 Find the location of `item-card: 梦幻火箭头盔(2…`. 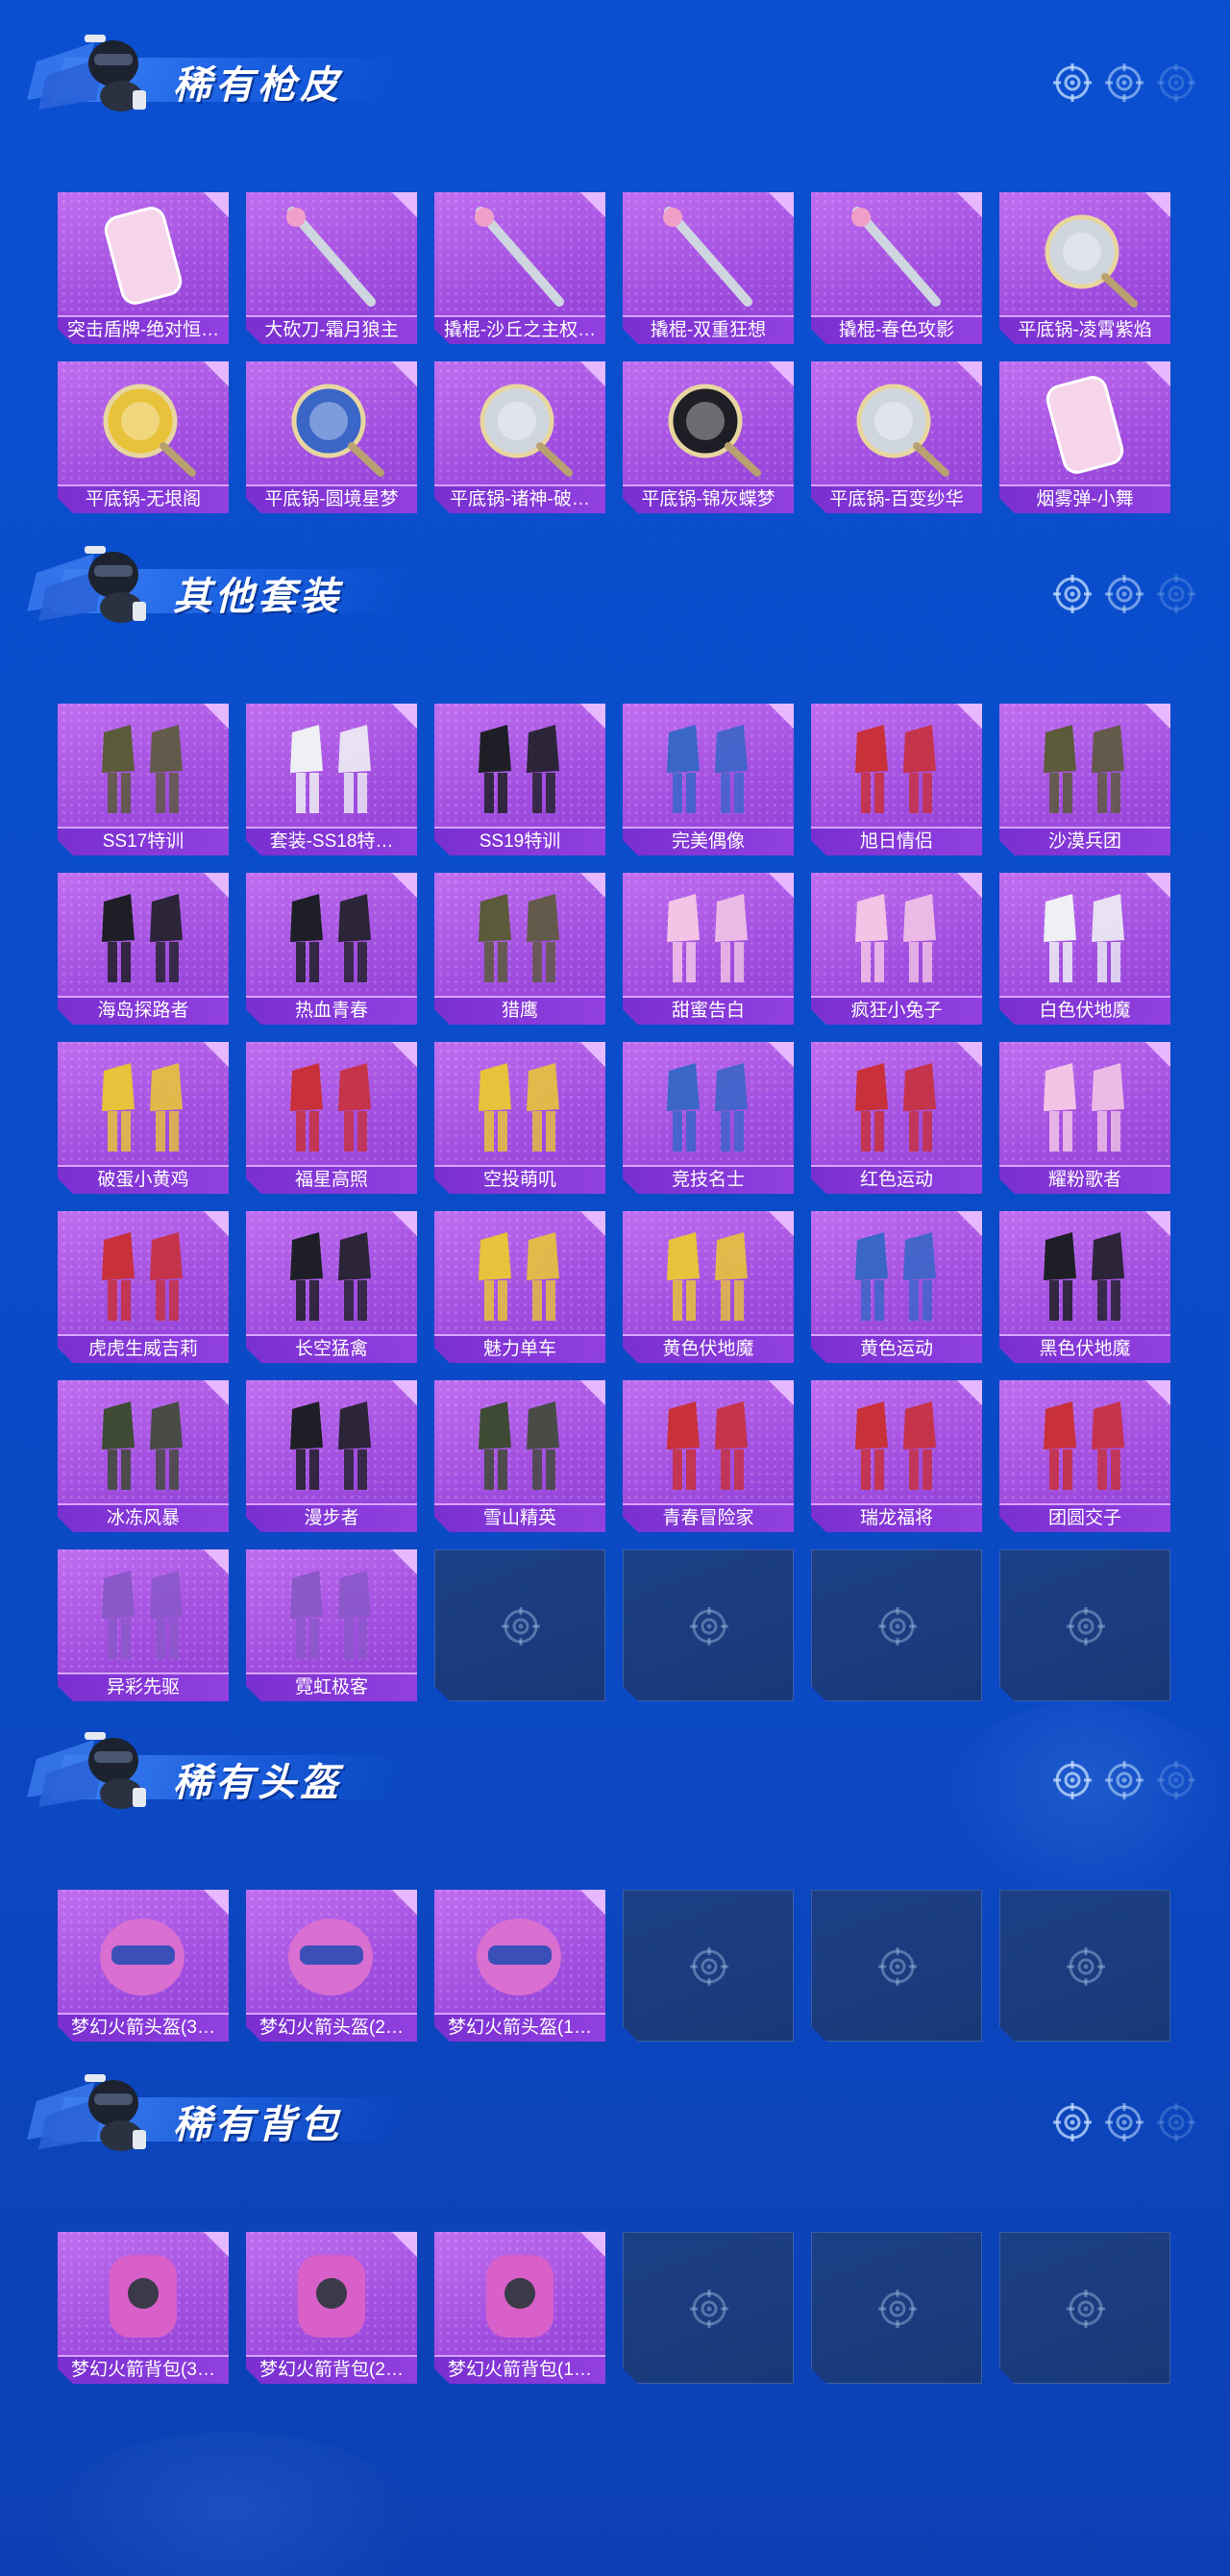

item-card: 梦幻火箭头盔(2… is located at coordinates (331, 1966).